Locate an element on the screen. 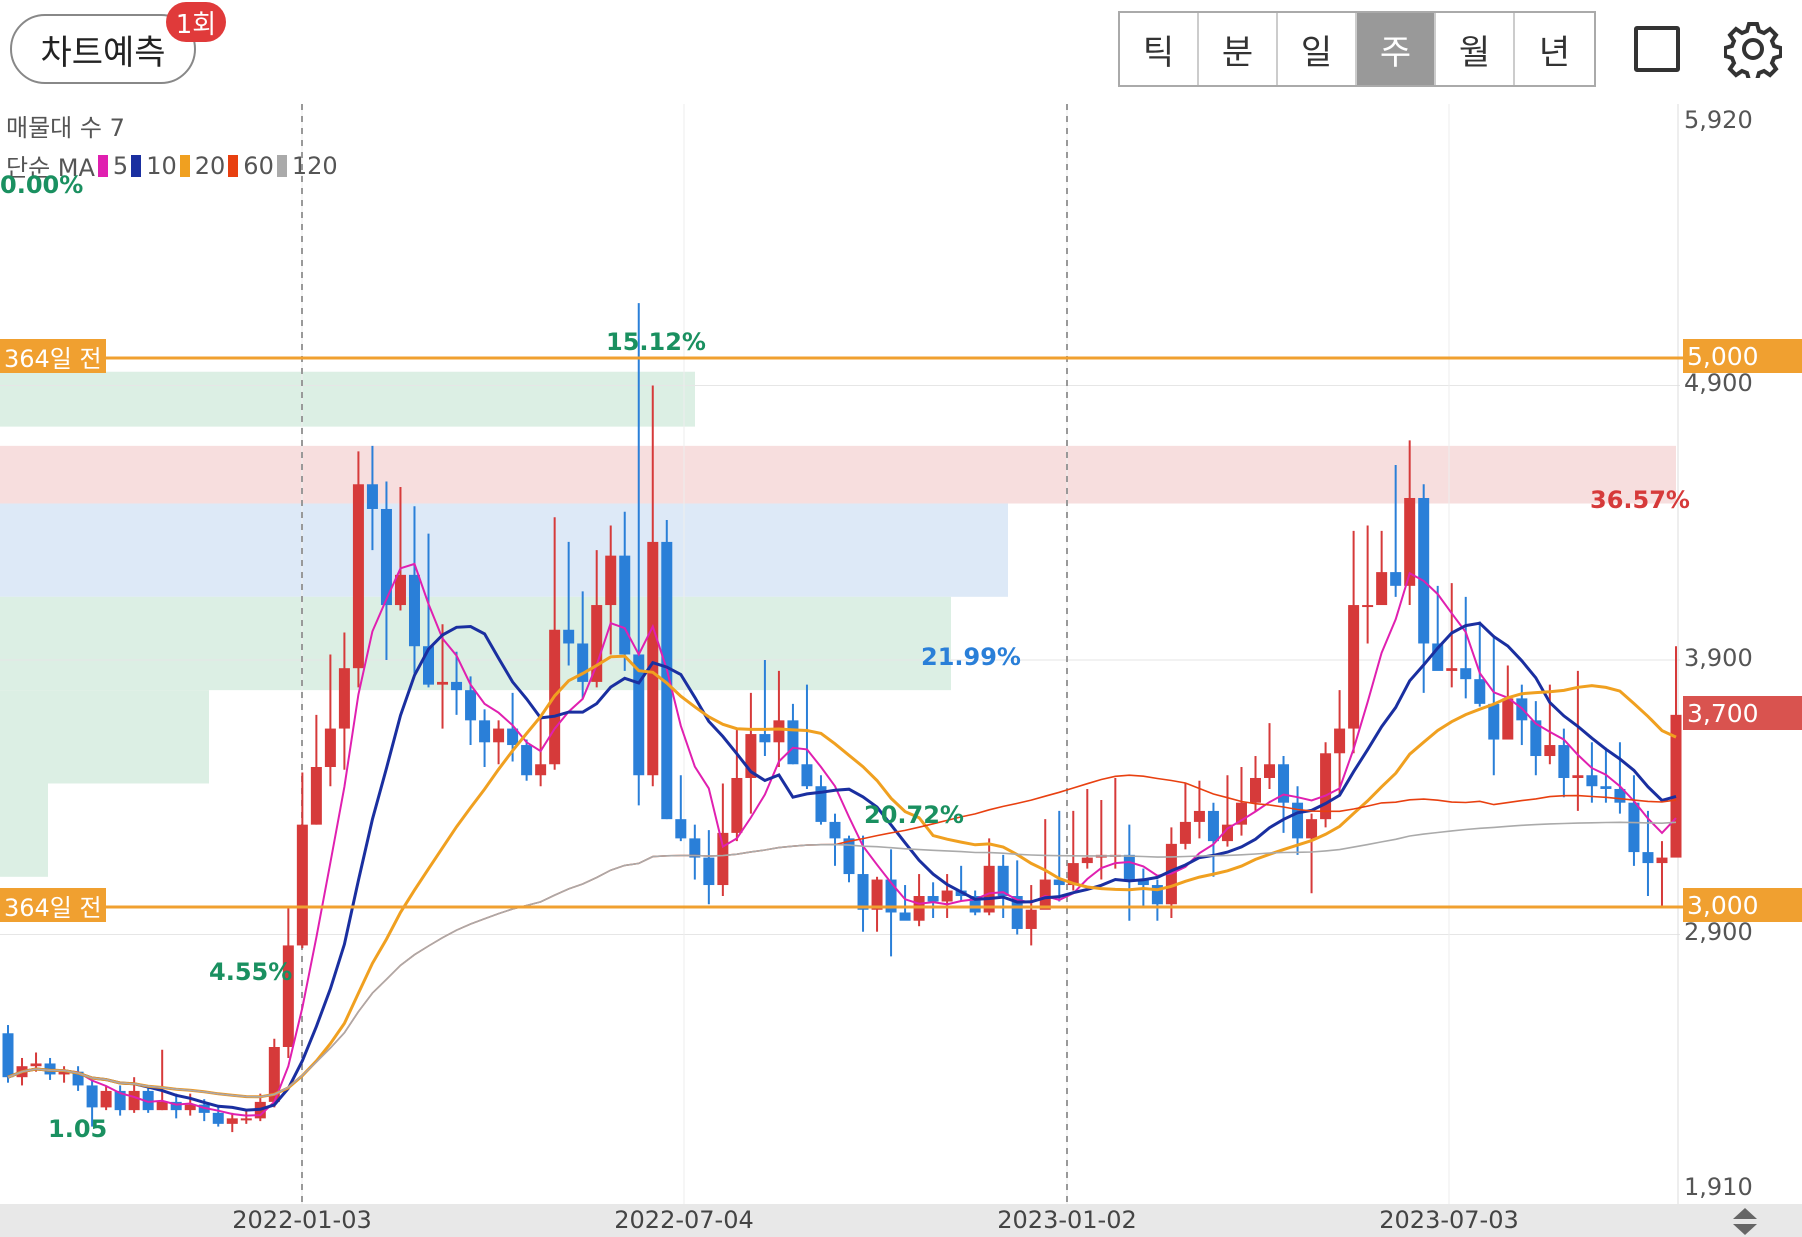 This screenshot has height=1237, width=1802. tab-year: 년 is located at coordinates (1554, 49).